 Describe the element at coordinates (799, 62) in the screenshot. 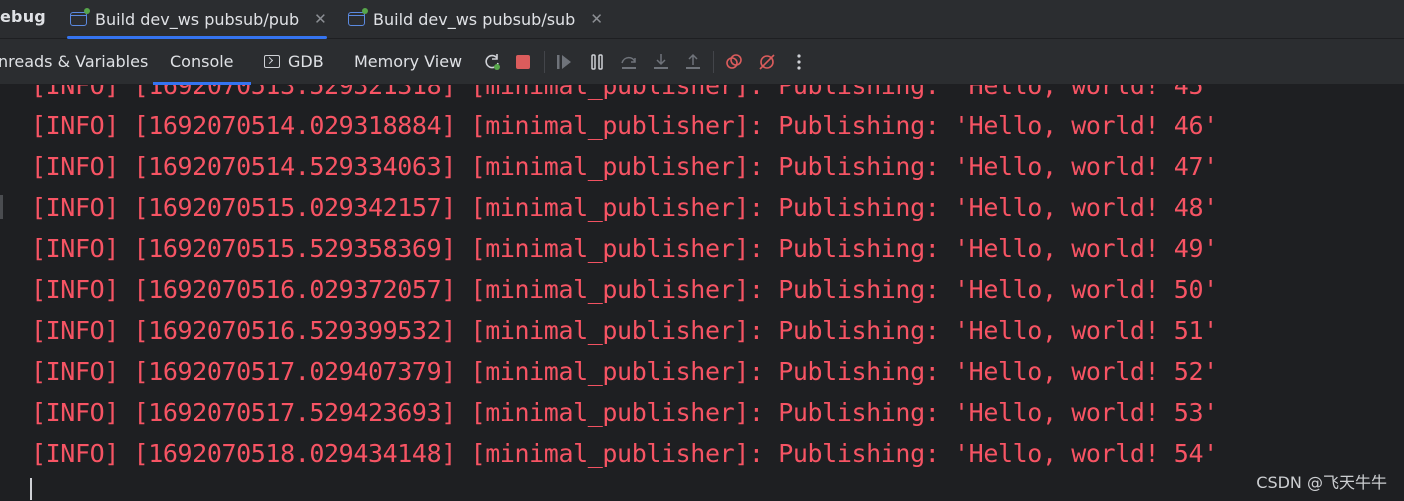

I see `more-options-icon` at that location.